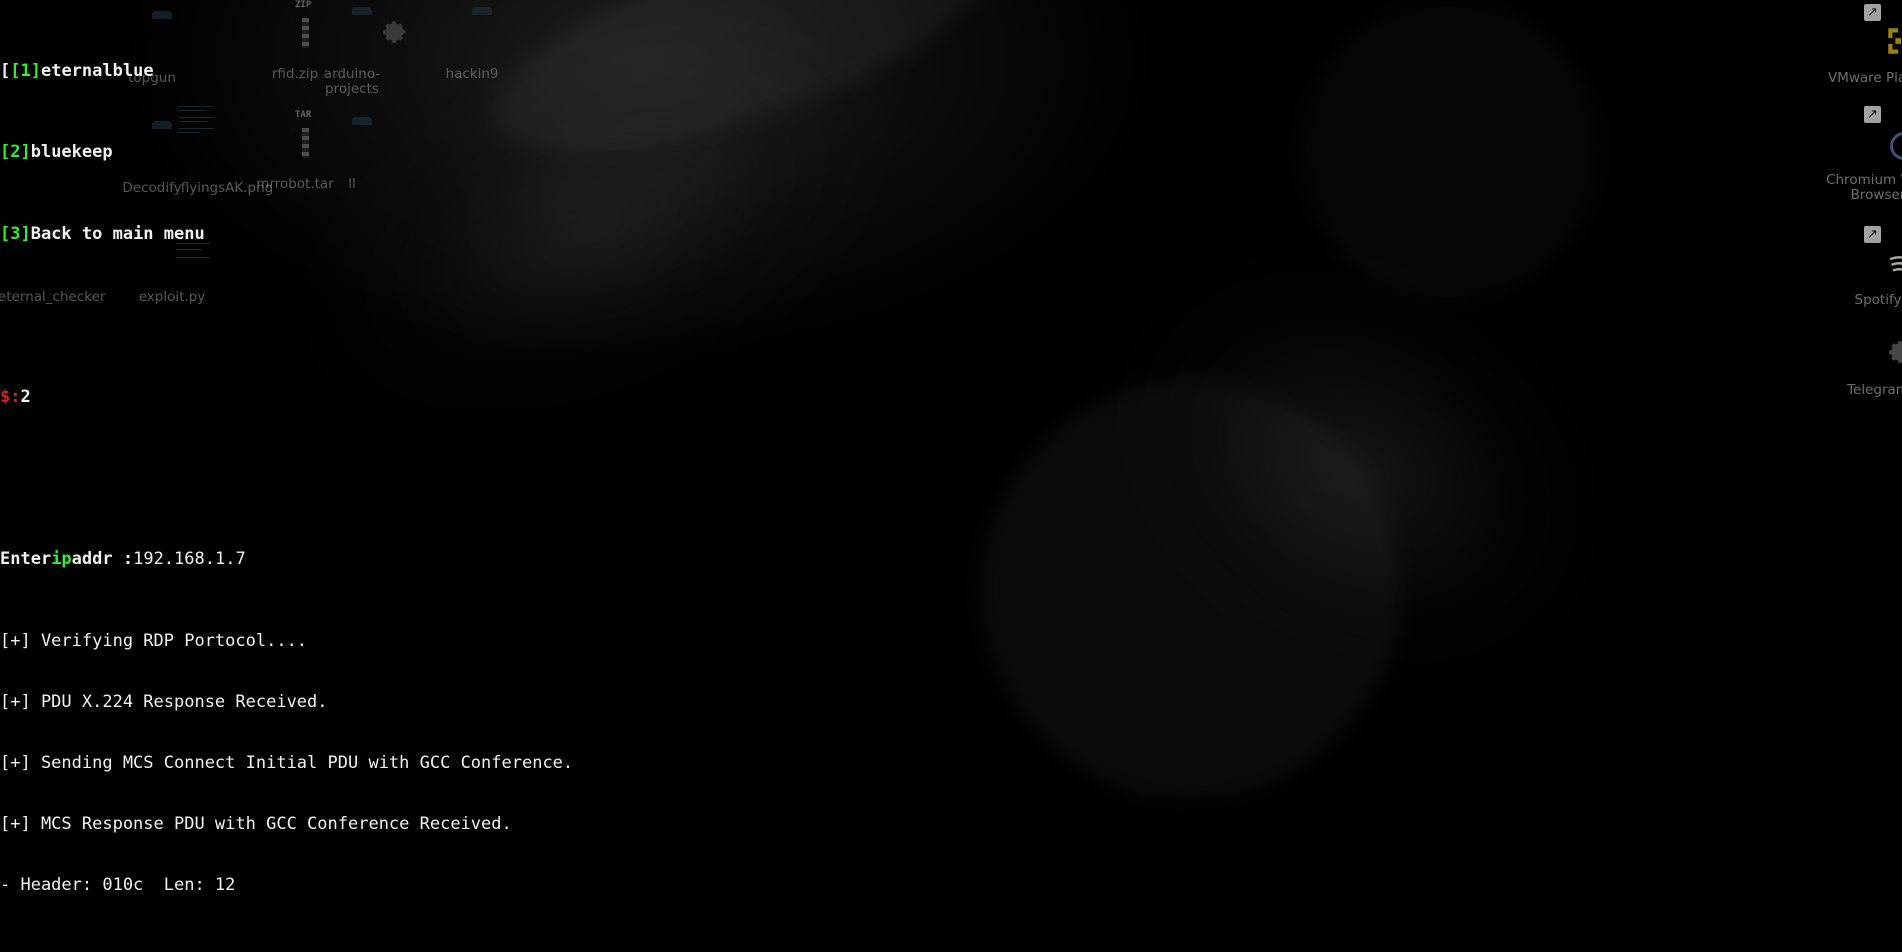  Describe the element at coordinates (15, 152) in the screenshot. I see `menu-index-number: [2]` at that location.